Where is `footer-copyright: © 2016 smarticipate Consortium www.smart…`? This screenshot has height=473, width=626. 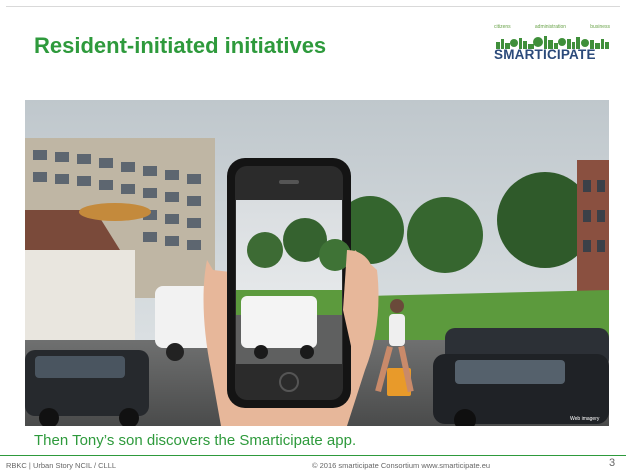 footer-copyright: © 2016 smarticipate Consortium www.smart… is located at coordinates (401, 465).